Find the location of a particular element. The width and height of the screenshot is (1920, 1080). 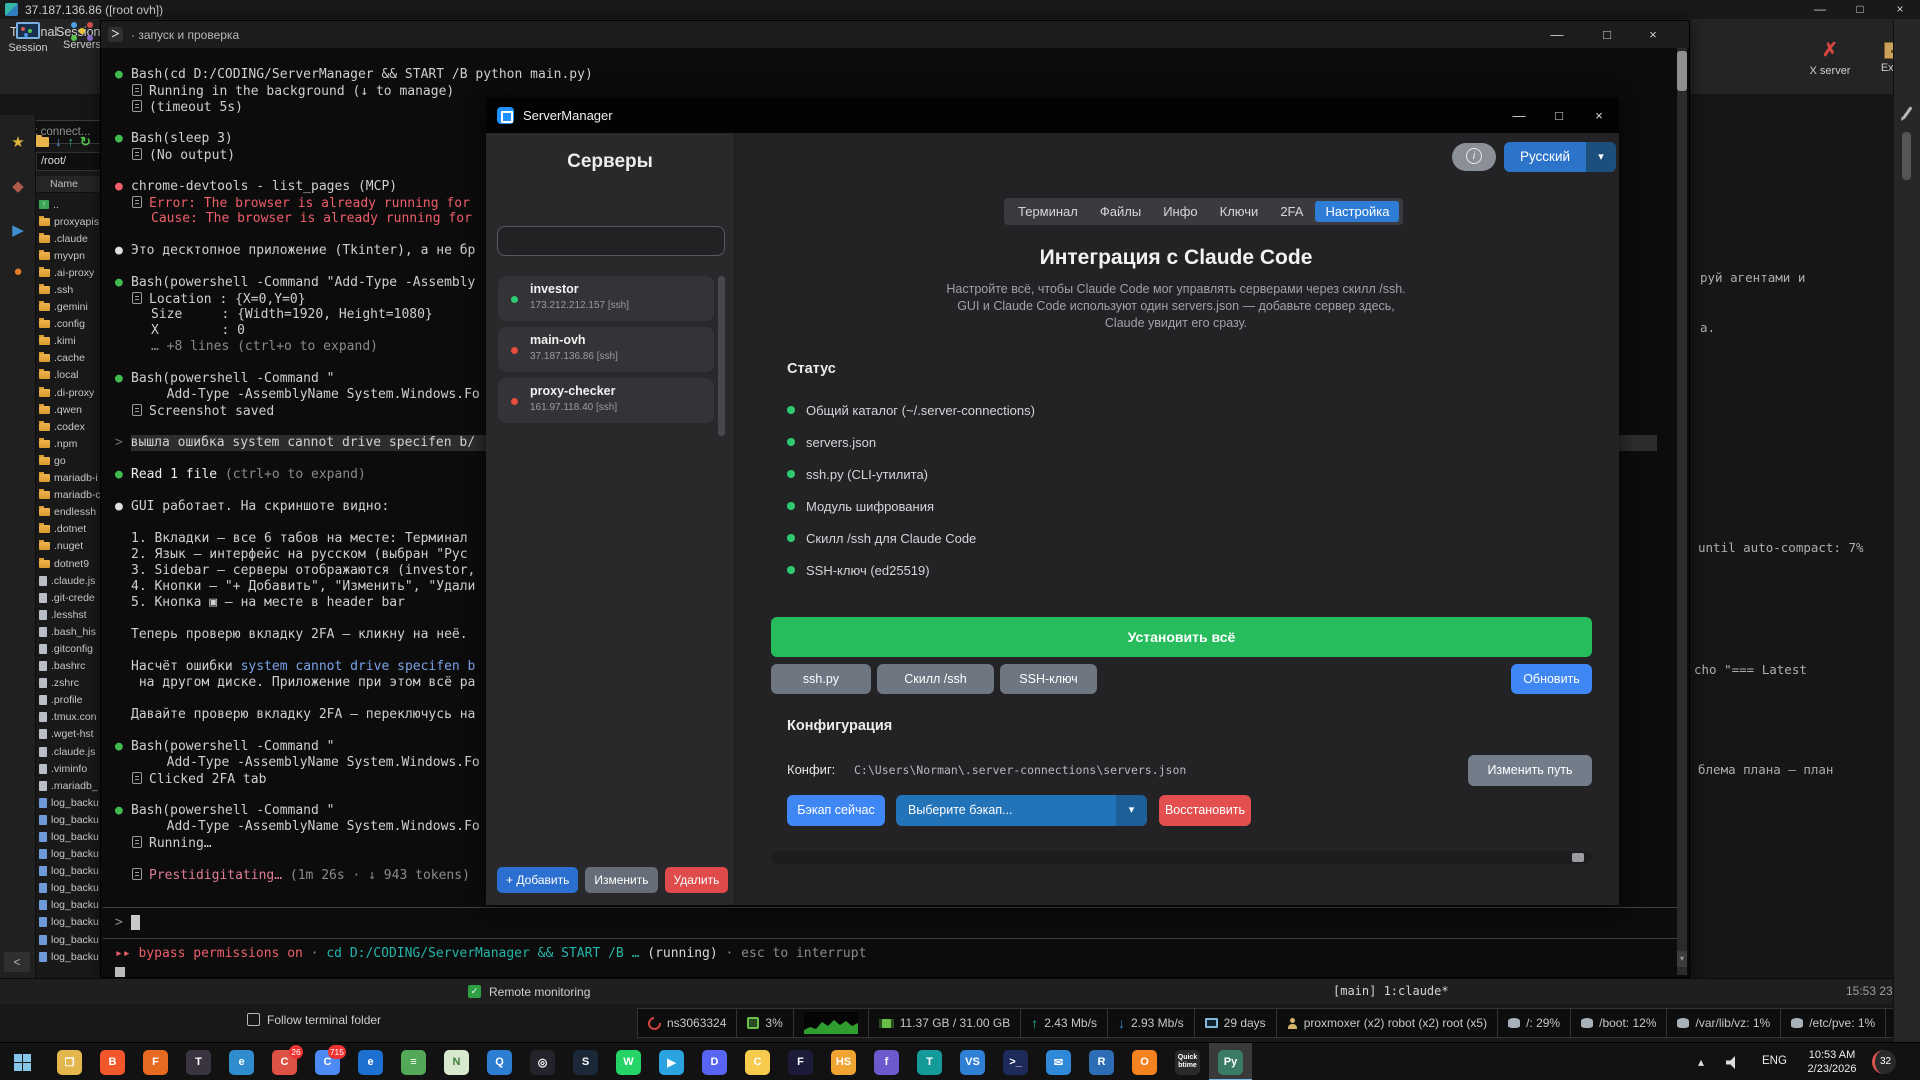

taskbar-tableau: T is located at coordinates (929, 1061).